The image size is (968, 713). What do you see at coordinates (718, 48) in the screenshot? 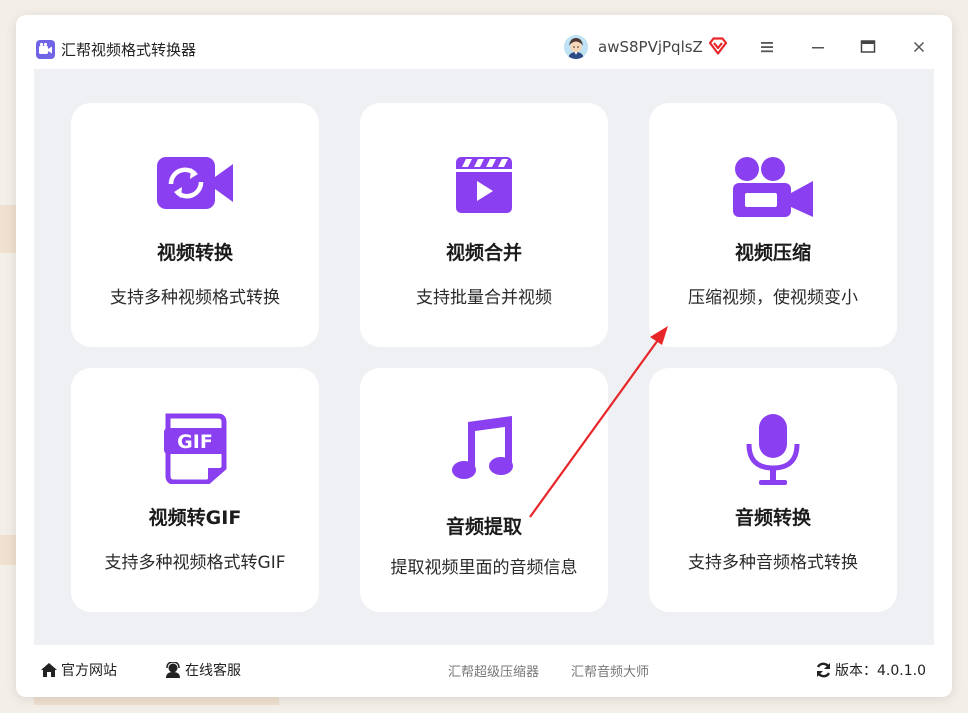
I see `vip-diamond-icon` at bounding box center [718, 48].